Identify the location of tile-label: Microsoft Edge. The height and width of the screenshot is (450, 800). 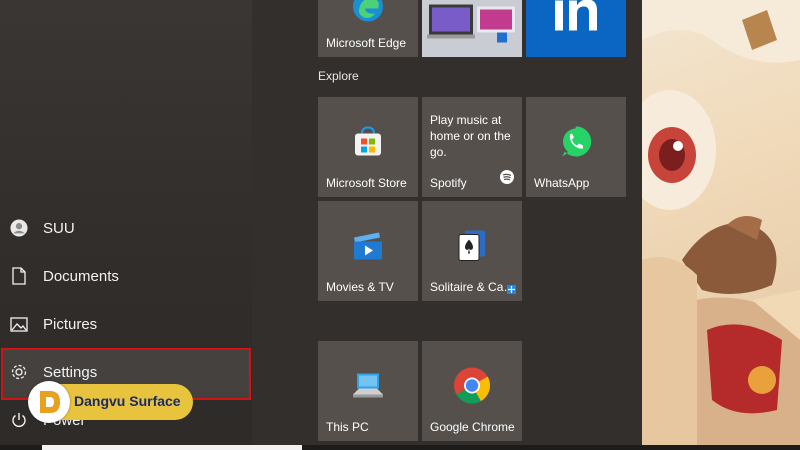
(366, 43).